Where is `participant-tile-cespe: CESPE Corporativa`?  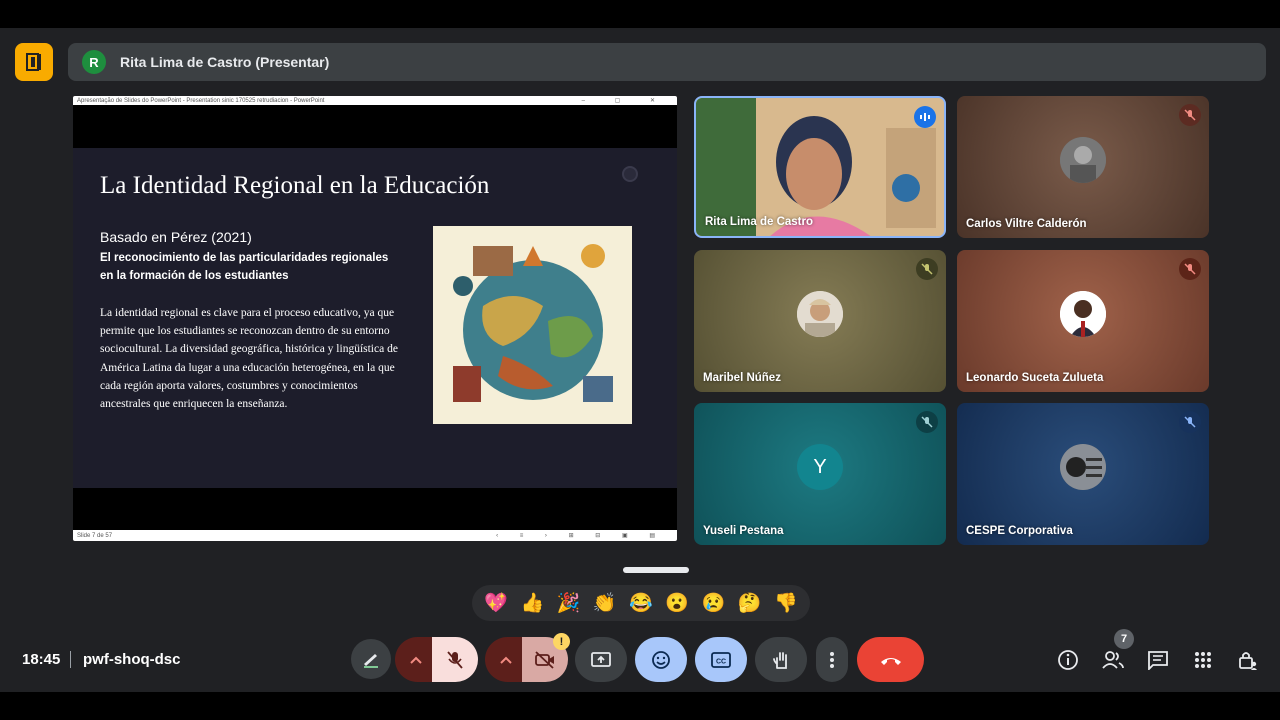
participant-tile-cespe: CESPE Corporativa is located at coordinates (1083, 474).